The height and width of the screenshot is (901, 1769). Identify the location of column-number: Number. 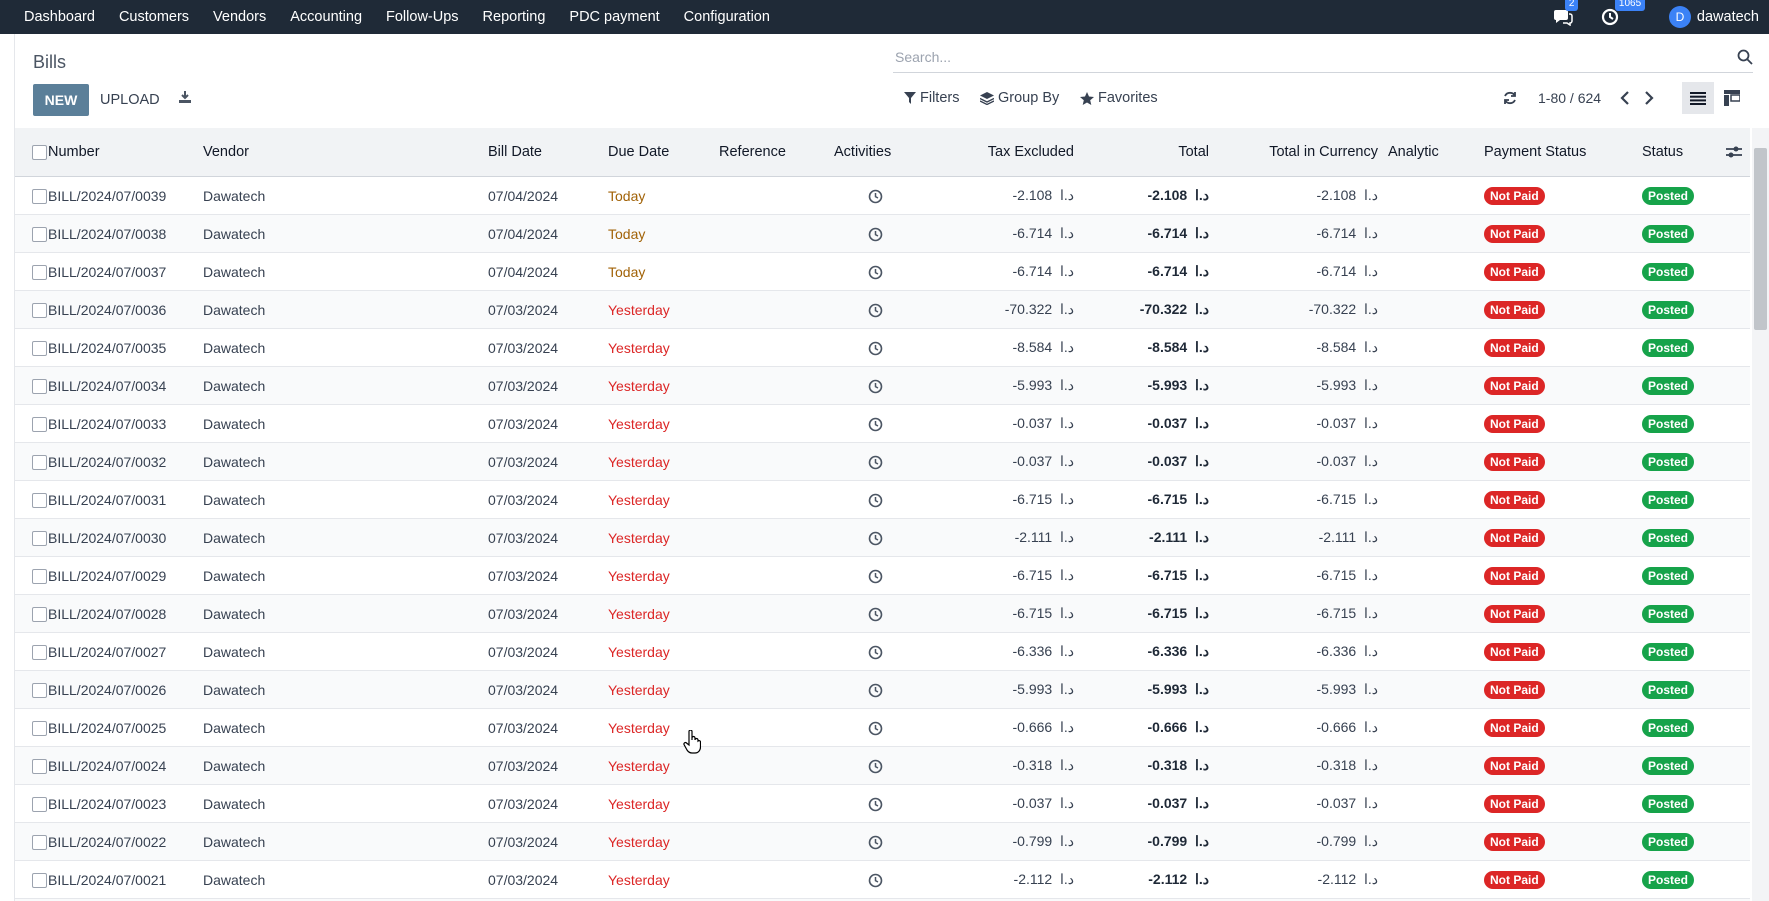
(125, 152).